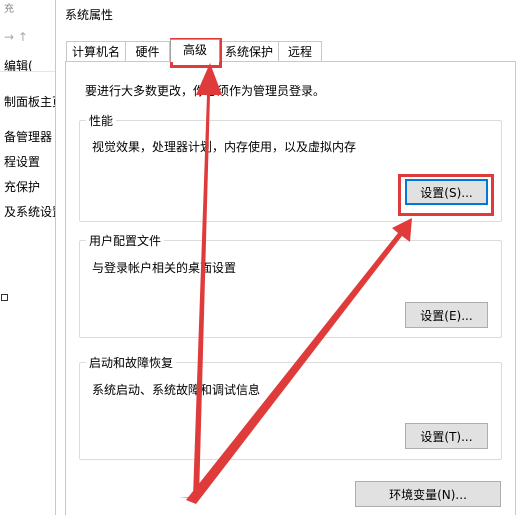  Describe the element at coordinates (195, 50) in the screenshot. I see `tab-advanced: 高级` at that location.